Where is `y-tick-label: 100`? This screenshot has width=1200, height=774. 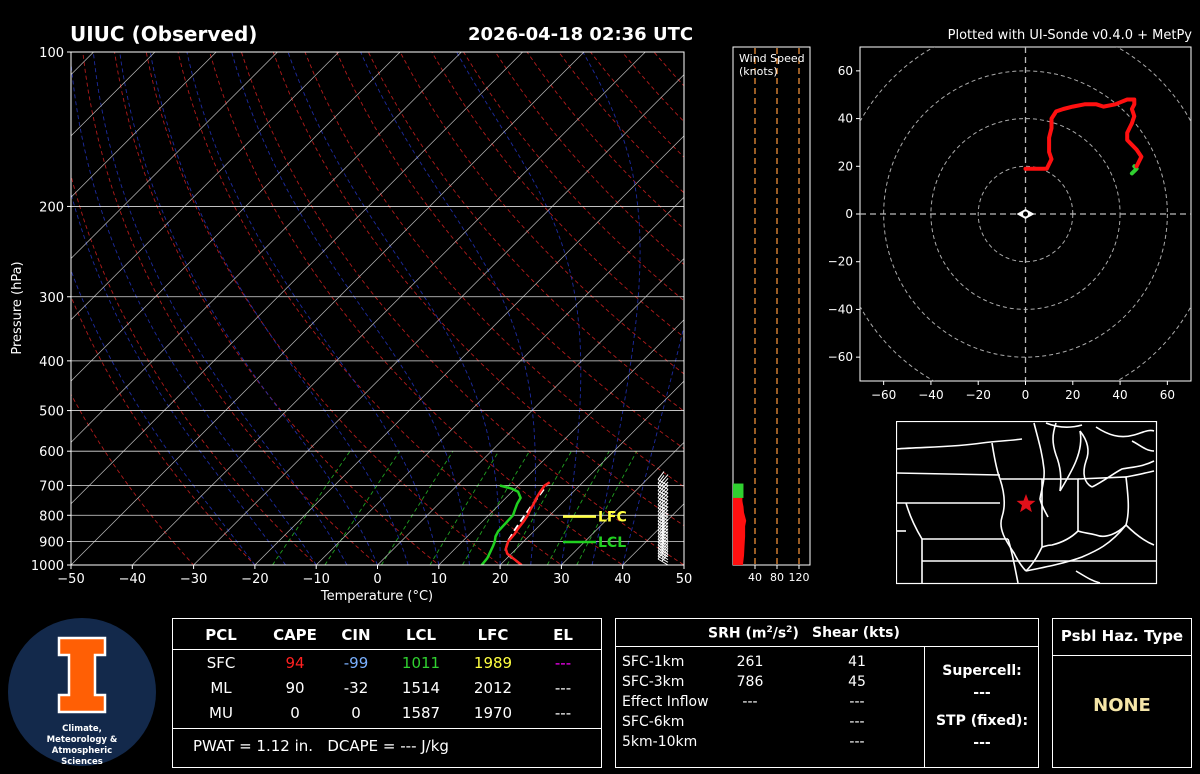
y-tick-label: 100 is located at coordinates (51, 53).